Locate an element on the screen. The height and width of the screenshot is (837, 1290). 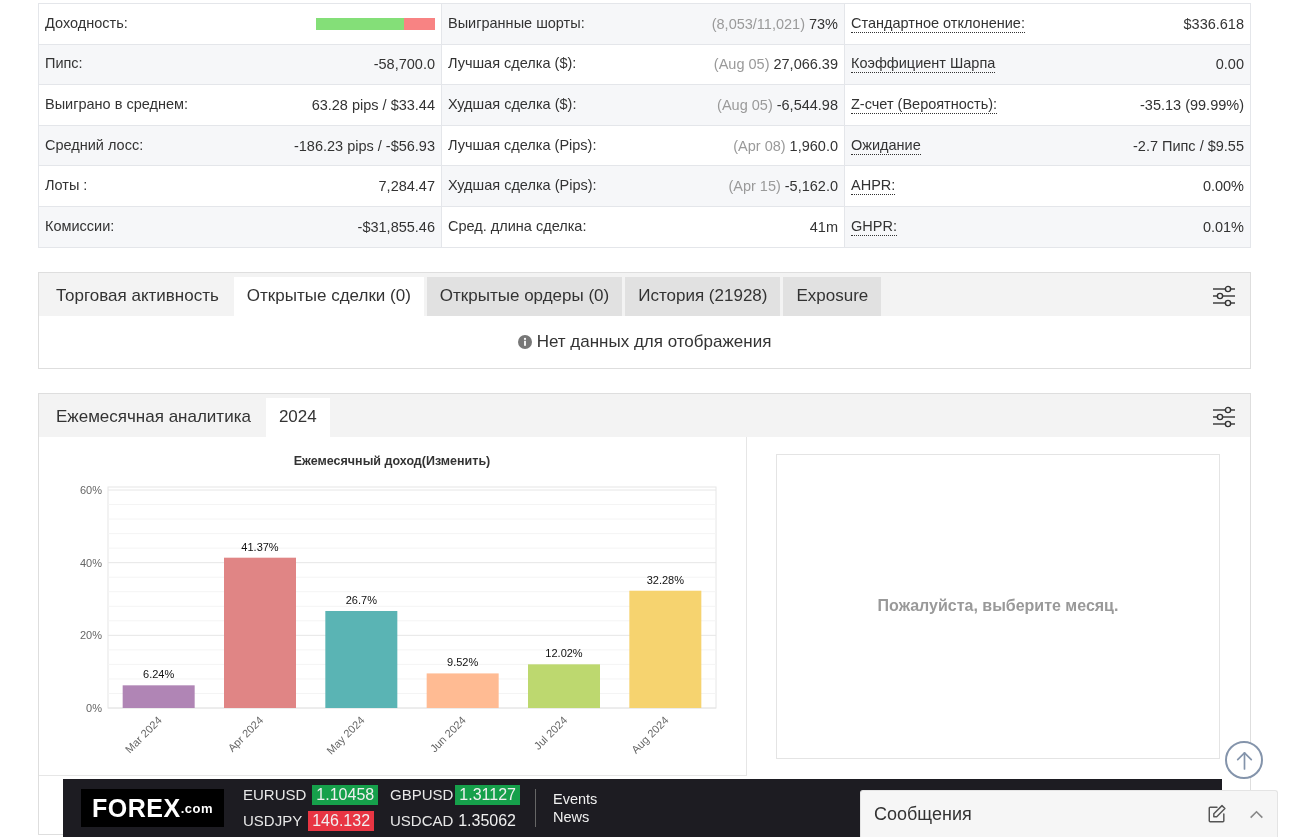
stat-value: -35.13 (99.99%) is located at coordinates (1192, 105).